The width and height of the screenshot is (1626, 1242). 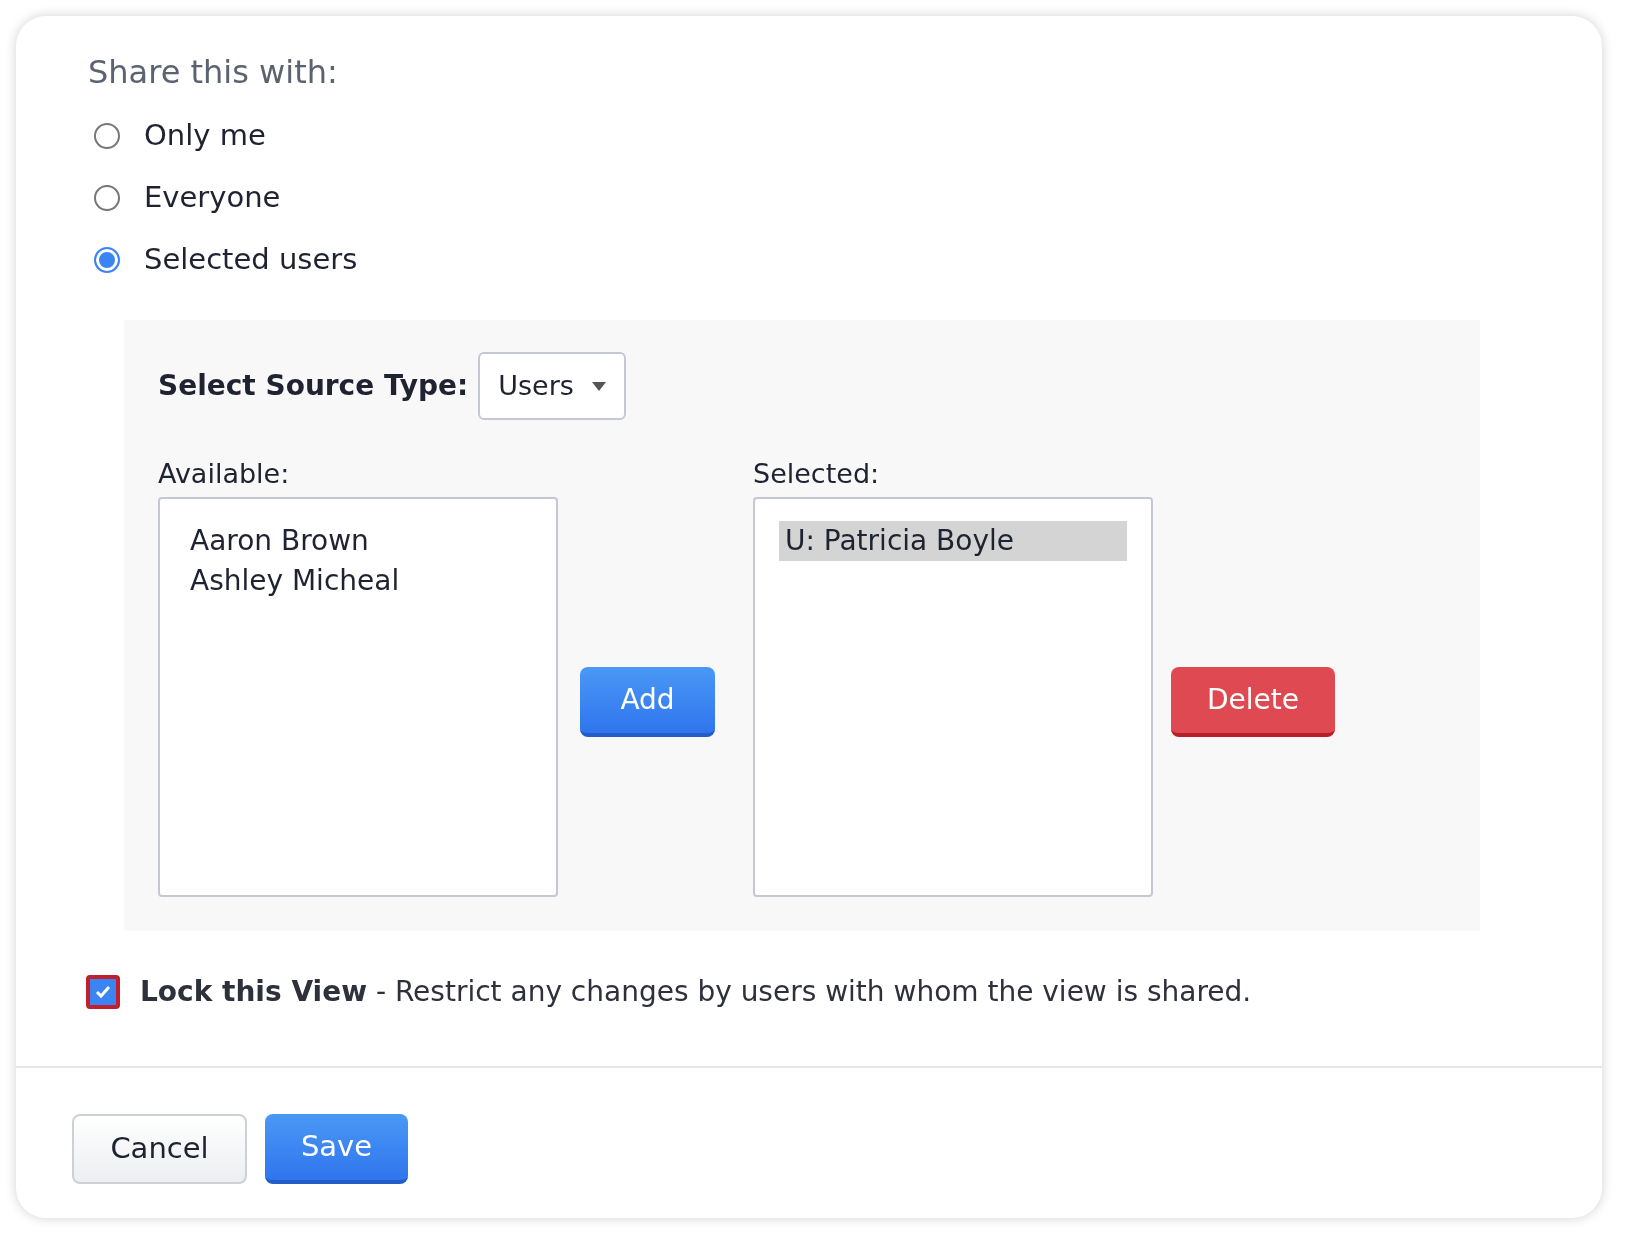 What do you see at coordinates (224, 474) in the screenshot?
I see `list-label: Available:` at bounding box center [224, 474].